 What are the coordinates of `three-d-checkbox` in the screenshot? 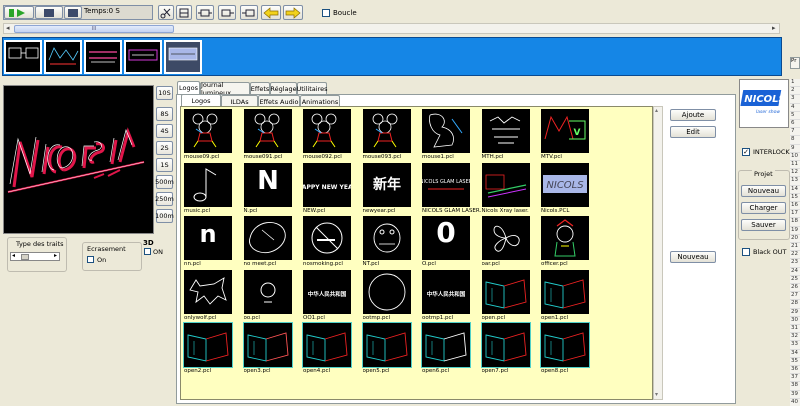 It's located at (147, 251).